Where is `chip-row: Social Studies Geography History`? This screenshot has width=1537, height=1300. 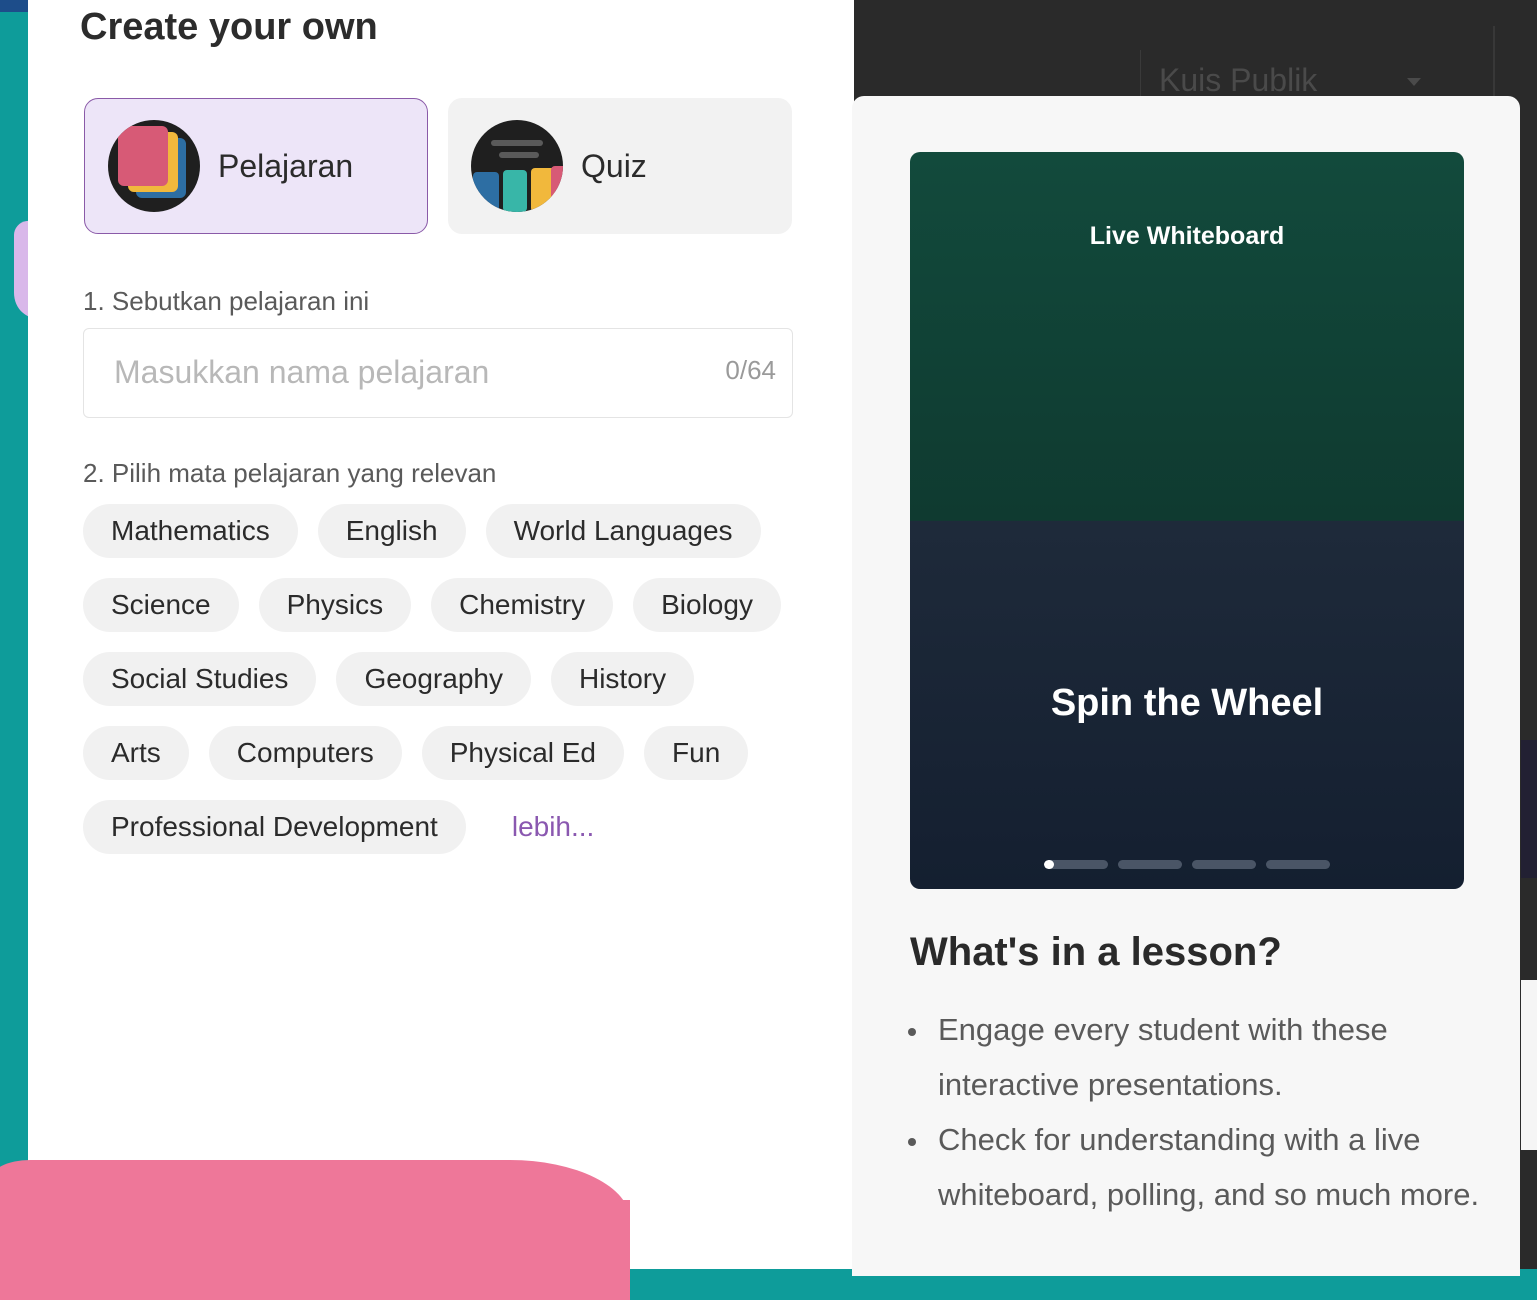 chip-row: Social Studies Geography History is located at coordinates (448, 679).